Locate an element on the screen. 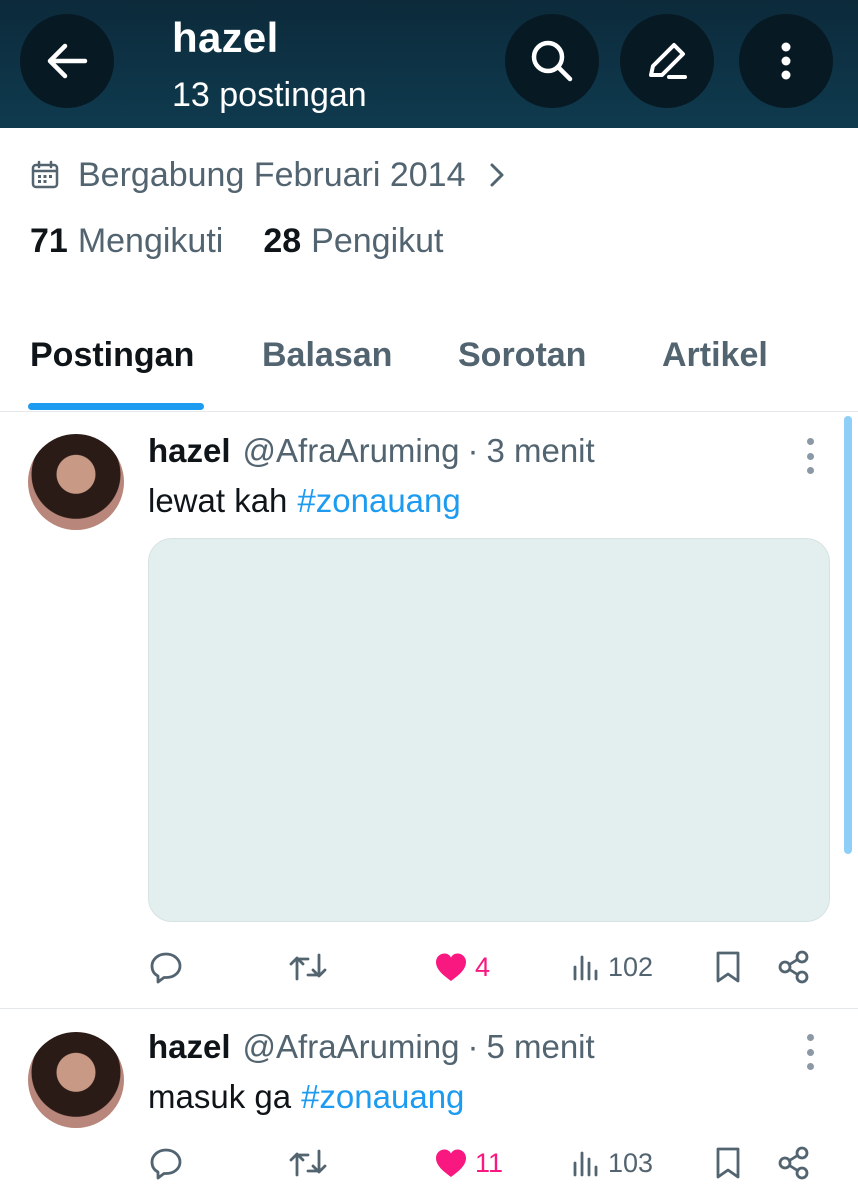 The width and height of the screenshot is (858, 1200). post-text: masuk ga #zonauang is located at coordinates (306, 1097).